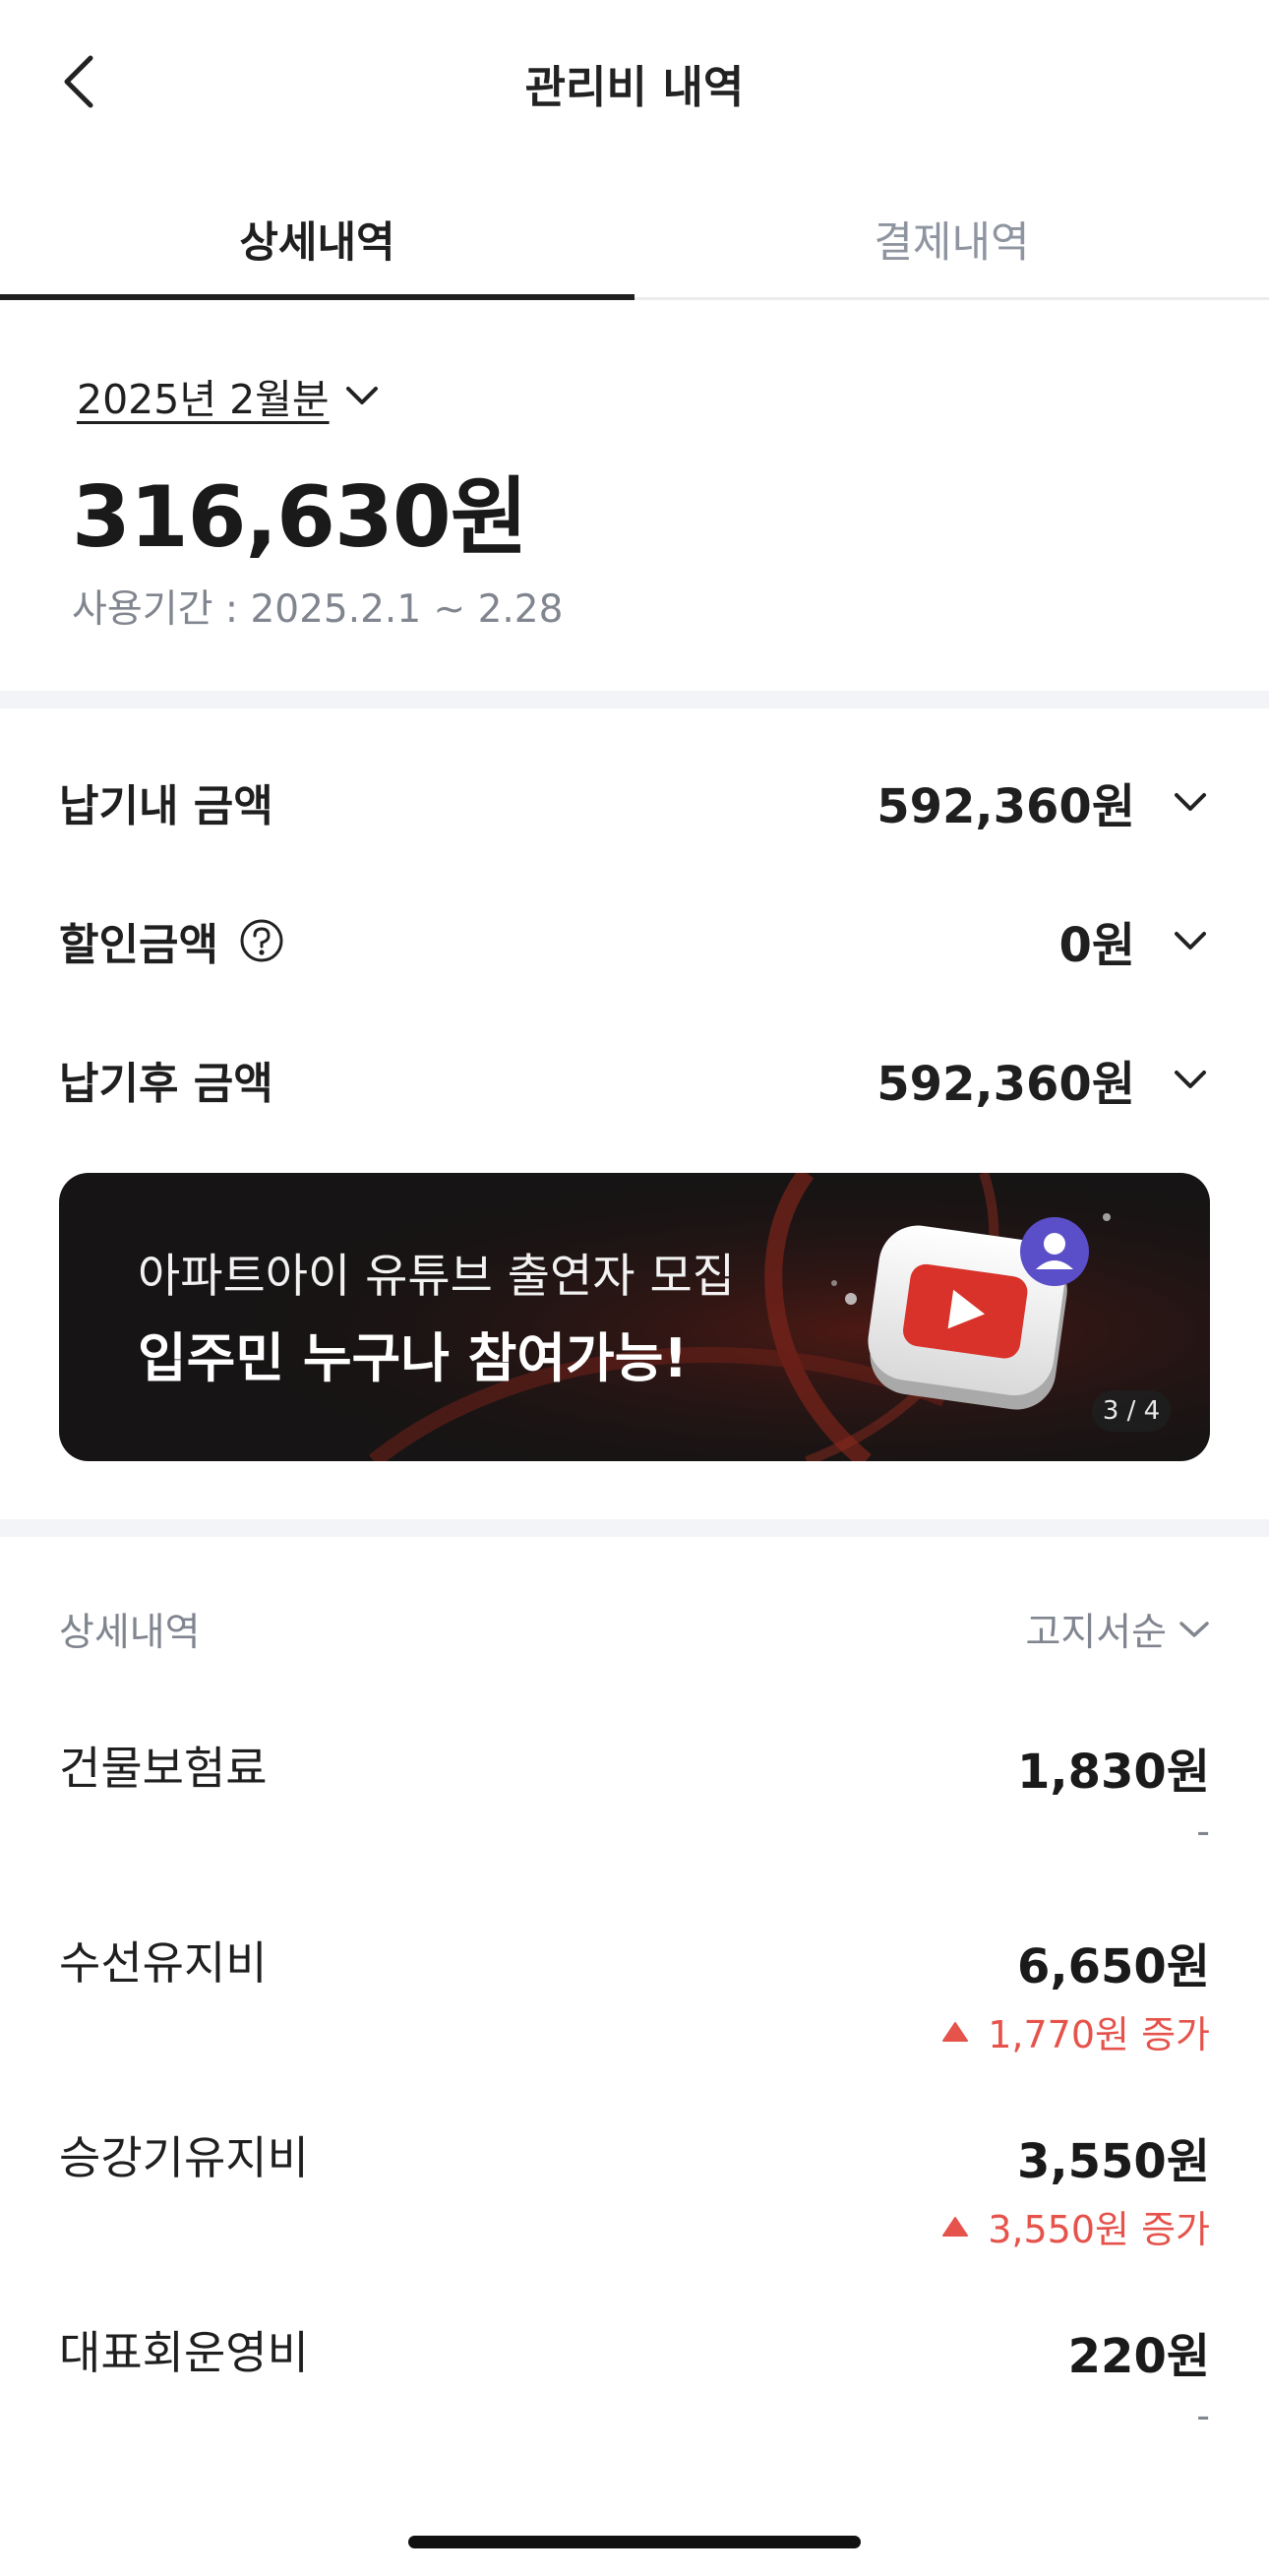 The width and height of the screenshot is (1269, 2576). Describe the element at coordinates (1113, 1772) in the screenshot. I see `item-amount: 1,830원` at that location.